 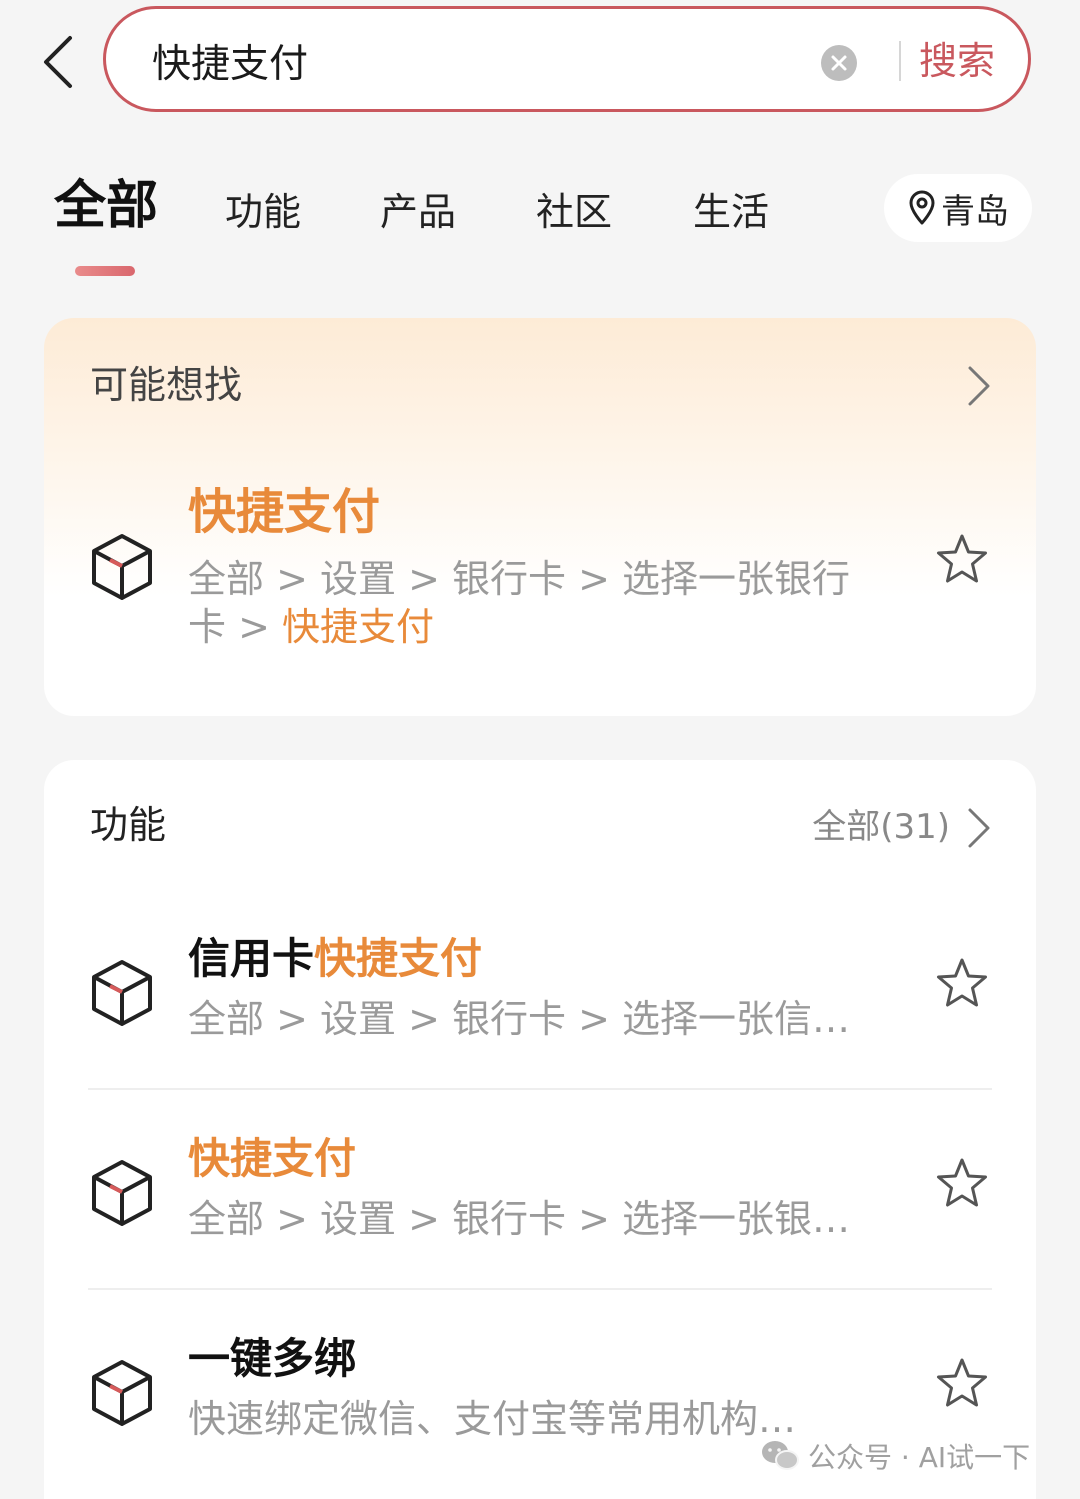 I want to click on category-tabs: 全部 功能 产品 社区 生活 青岛, so click(x=540, y=225).